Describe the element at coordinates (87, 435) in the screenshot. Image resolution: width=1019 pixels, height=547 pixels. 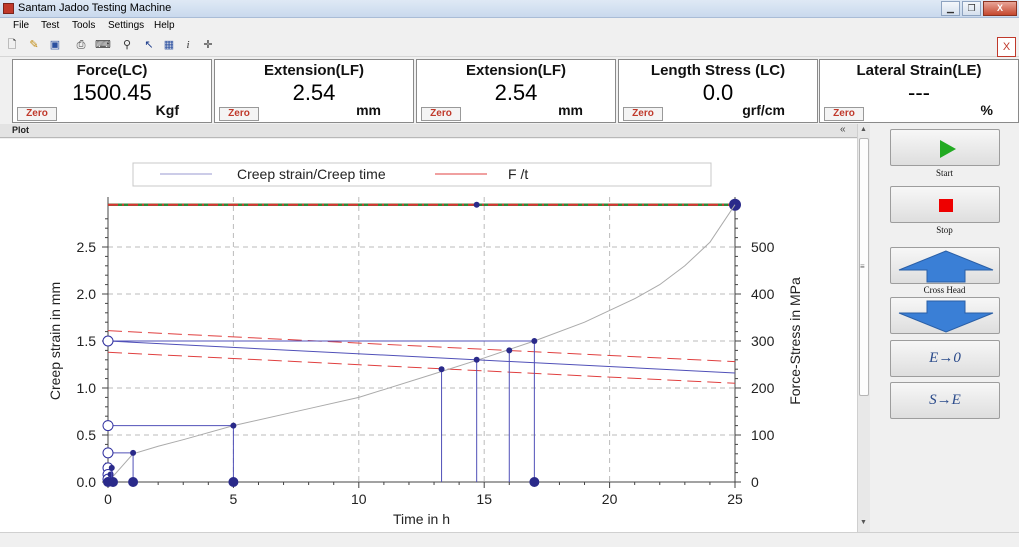
I see `y-tick-label: 0.5` at that location.